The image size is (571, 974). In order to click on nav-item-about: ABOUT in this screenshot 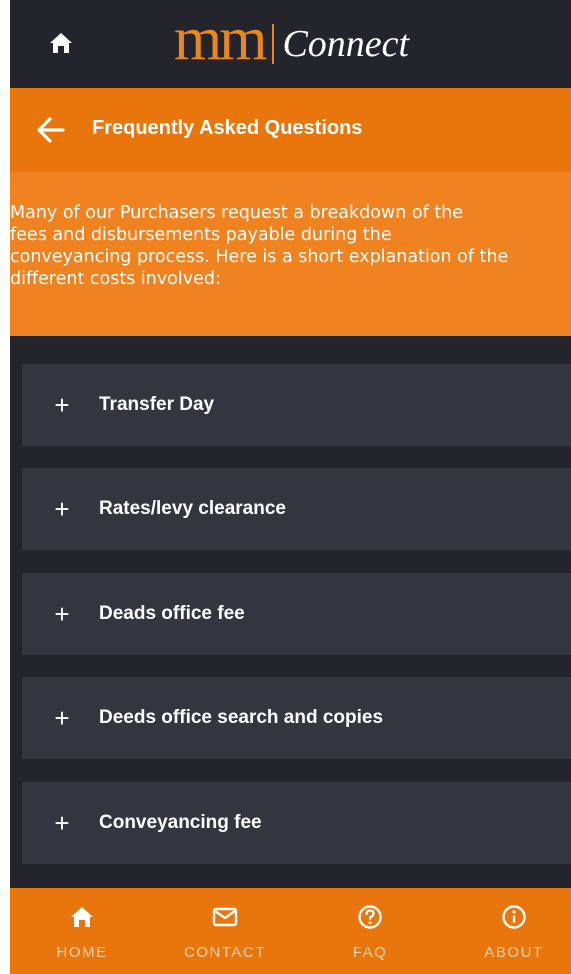, I will do `click(514, 931)`.